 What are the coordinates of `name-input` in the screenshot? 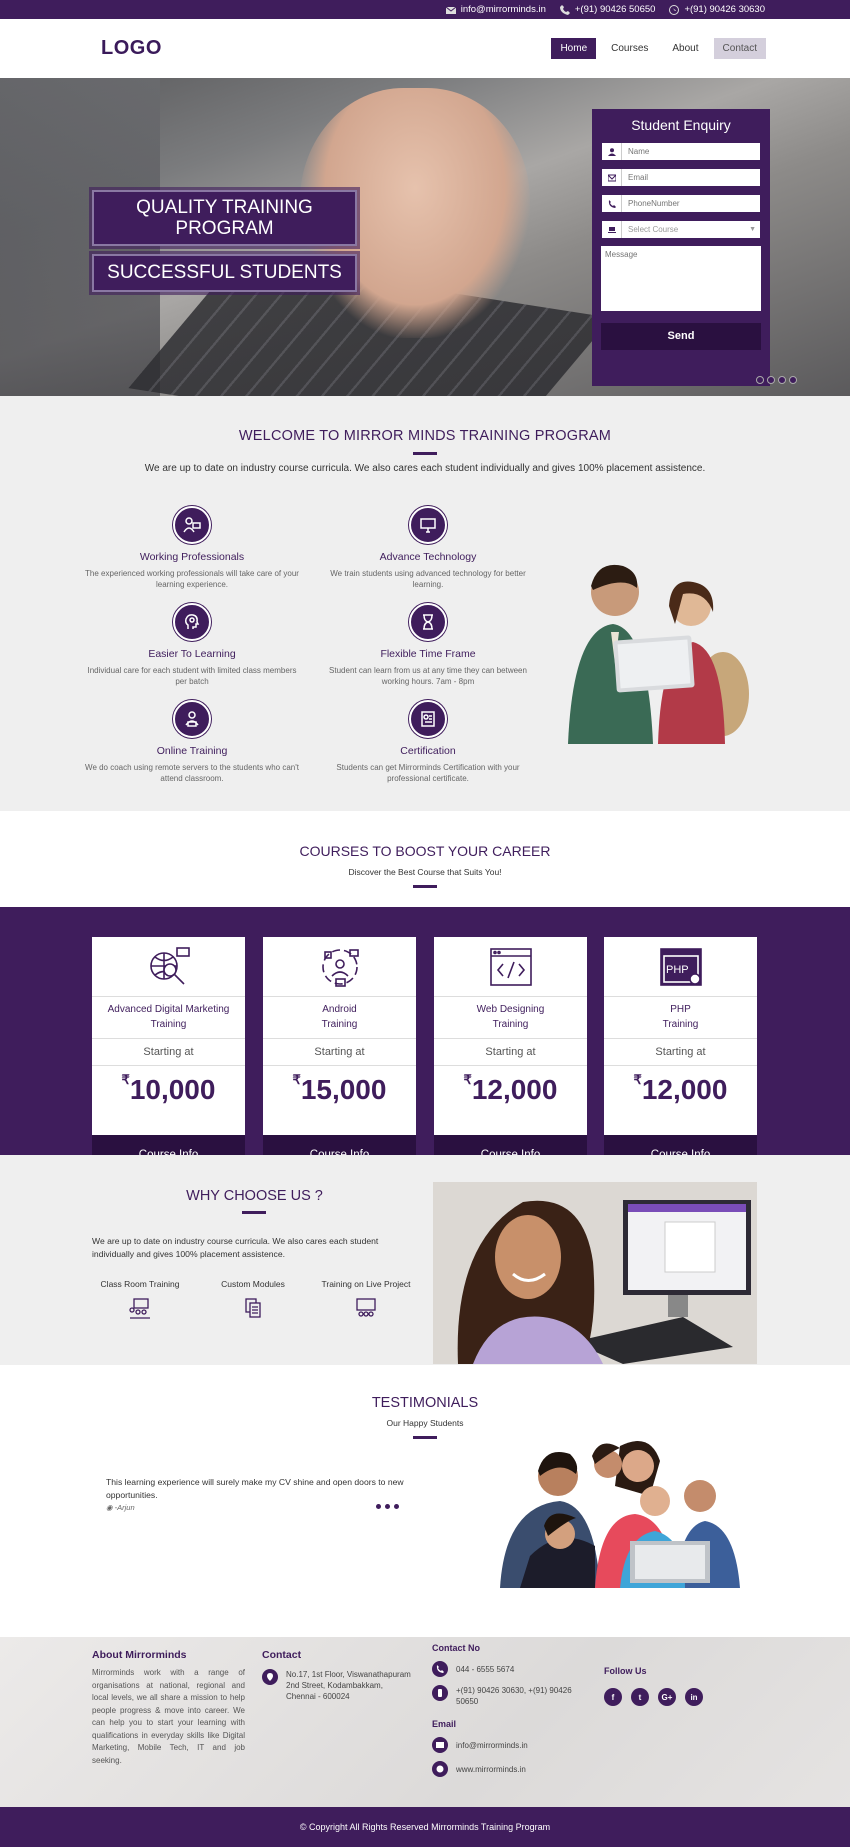 It's located at (691, 151).